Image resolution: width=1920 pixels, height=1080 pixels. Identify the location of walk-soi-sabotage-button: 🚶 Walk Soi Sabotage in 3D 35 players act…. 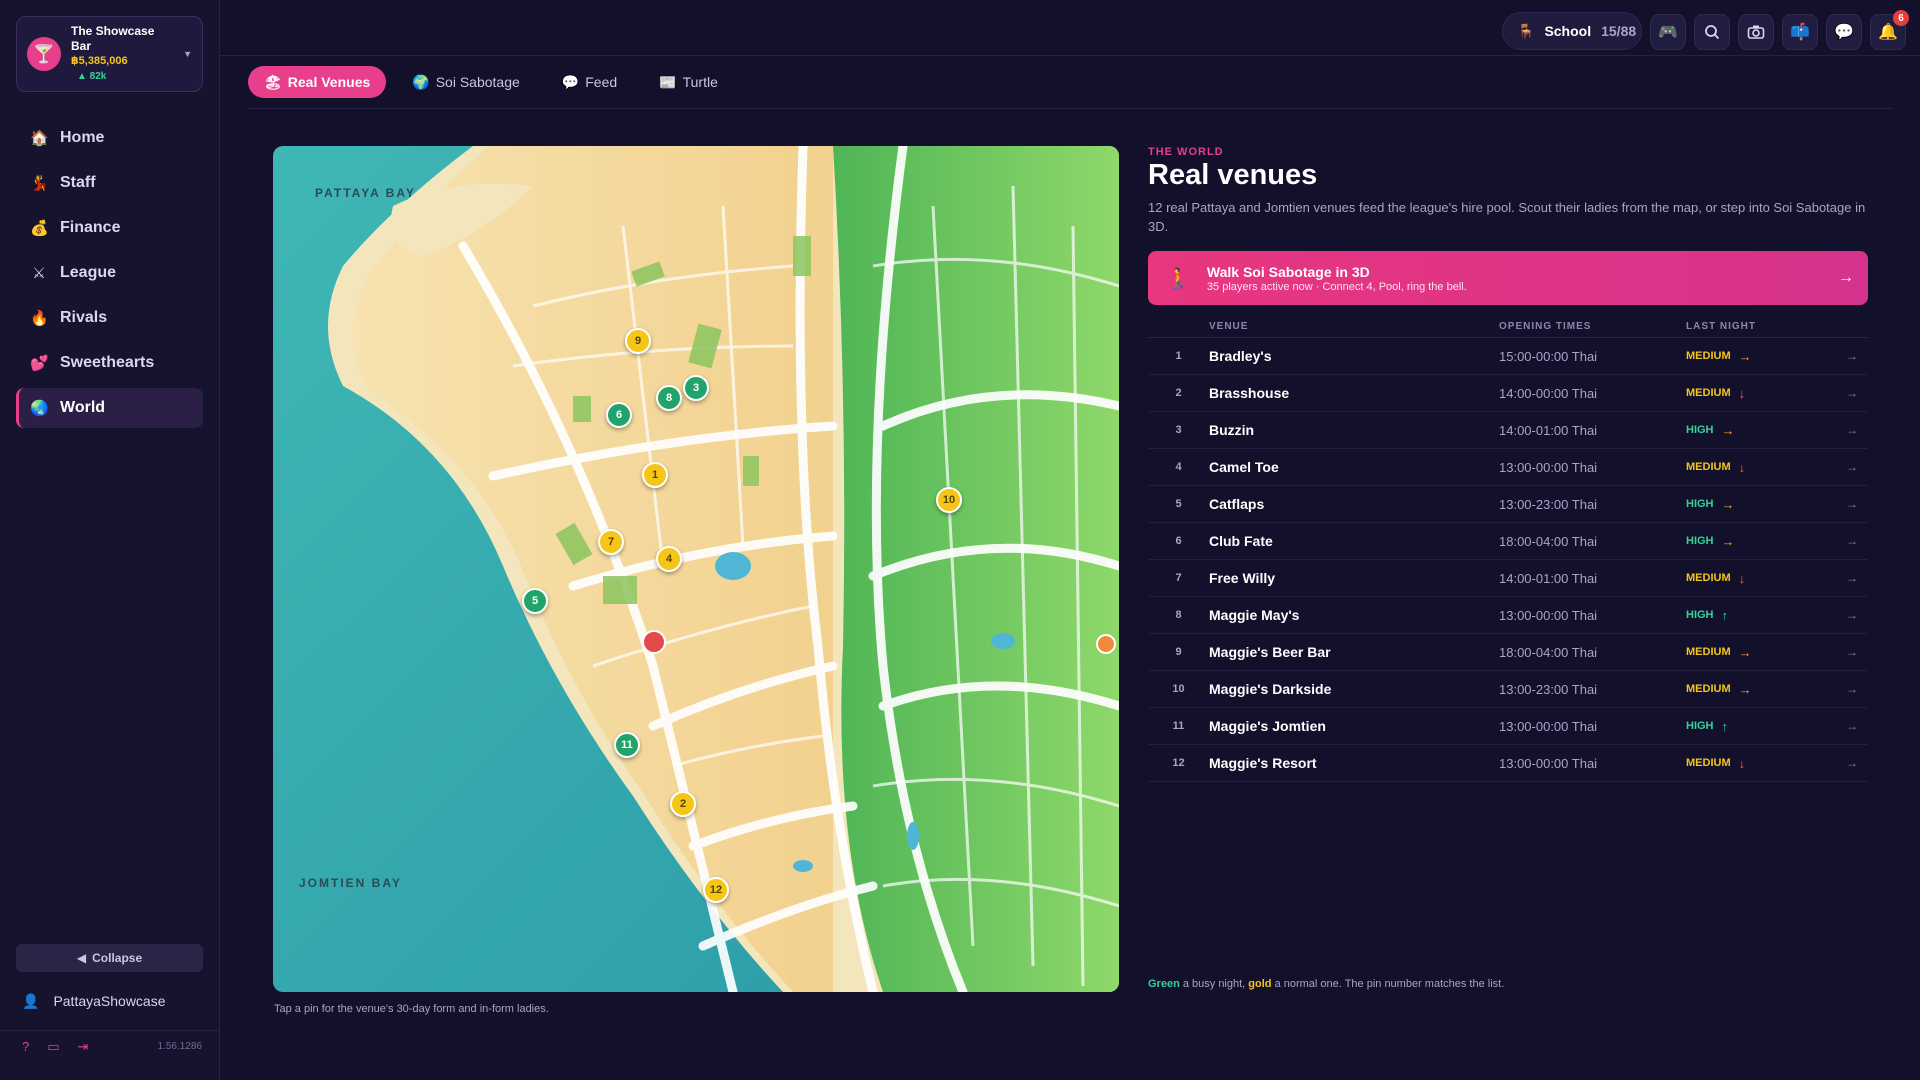
(1508, 278).